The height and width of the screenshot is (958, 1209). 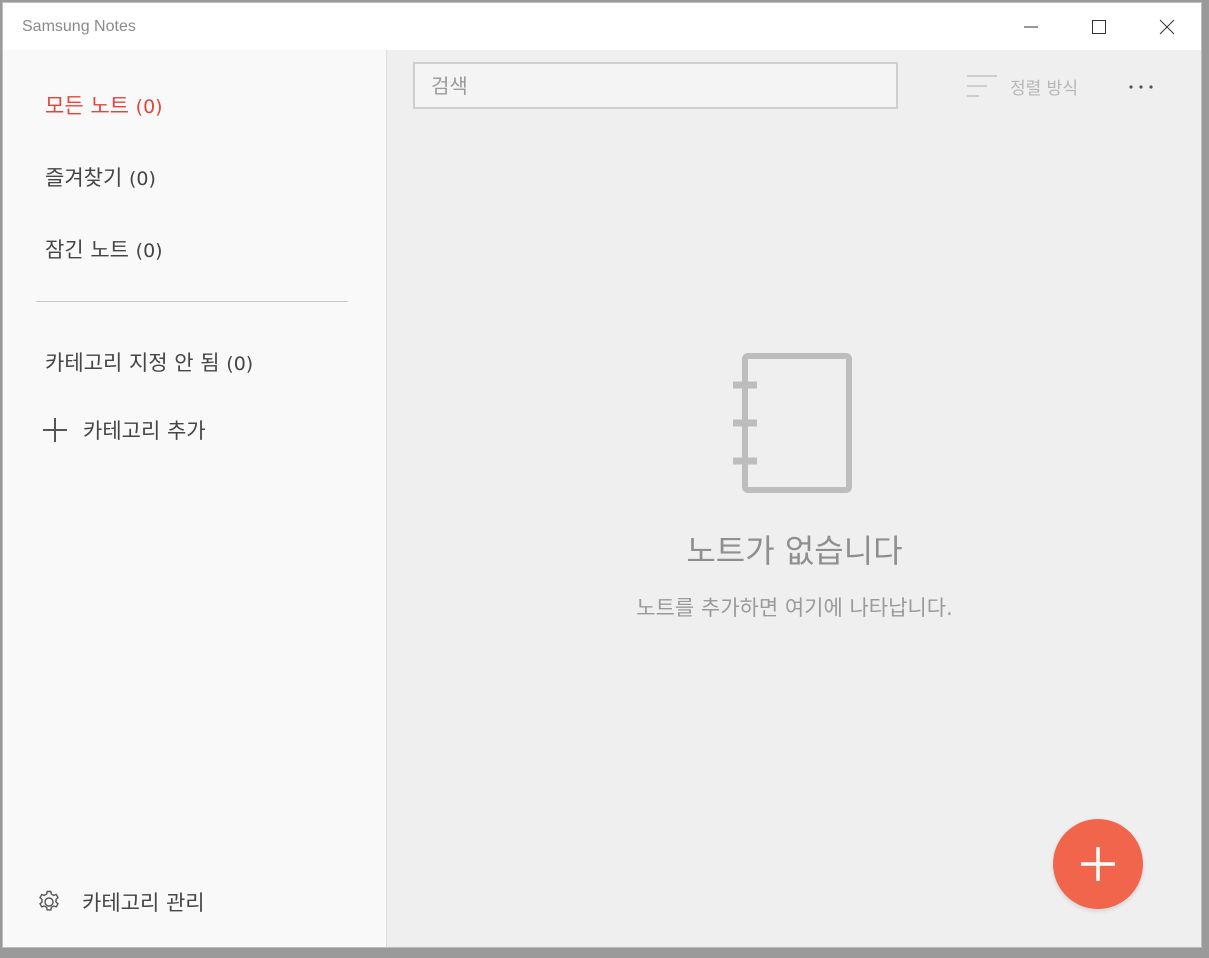 I want to click on more-dots-icon, so click(x=1141, y=87).